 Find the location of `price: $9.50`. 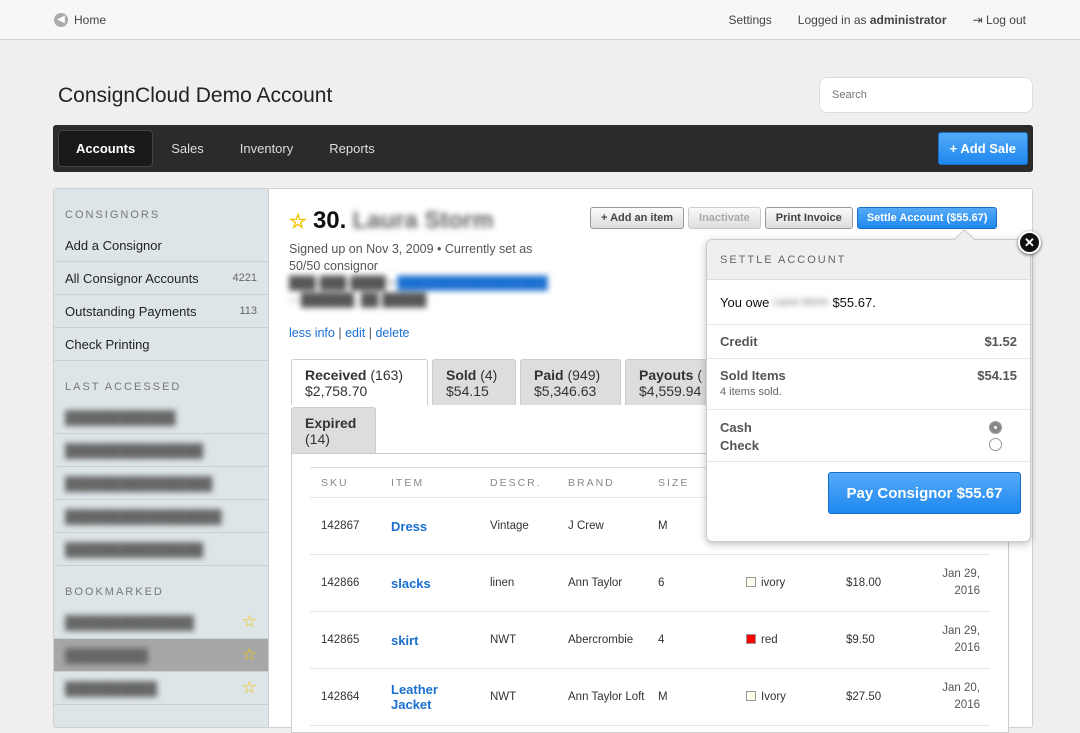

price: $9.50 is located at coordinates (877, 640).